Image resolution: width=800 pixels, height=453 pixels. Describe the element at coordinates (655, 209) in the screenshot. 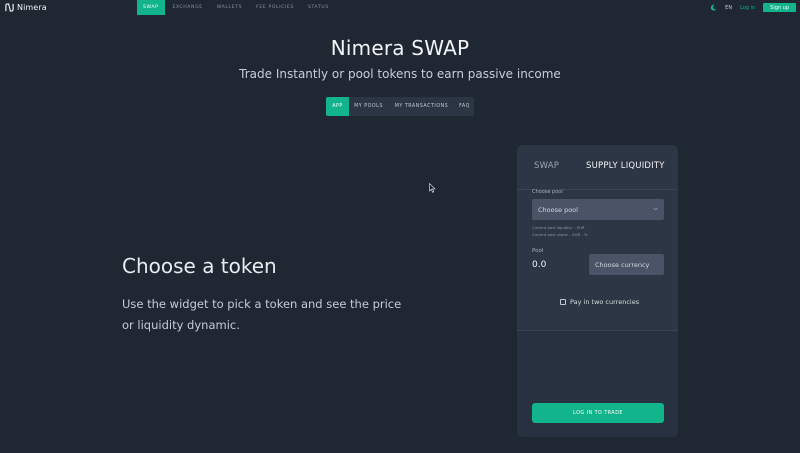

I see `chevron-down-icon` at that location.